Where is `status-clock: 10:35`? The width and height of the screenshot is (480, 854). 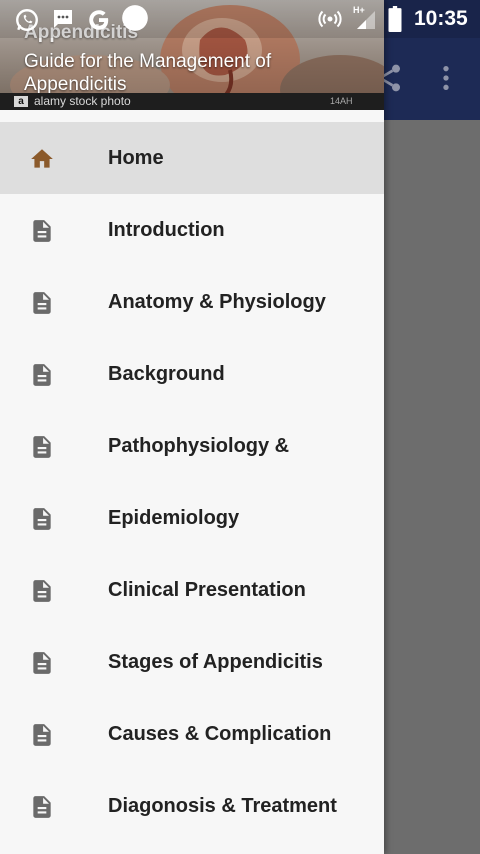 status-clock: 10:35 is located at coordinates (441, 18).